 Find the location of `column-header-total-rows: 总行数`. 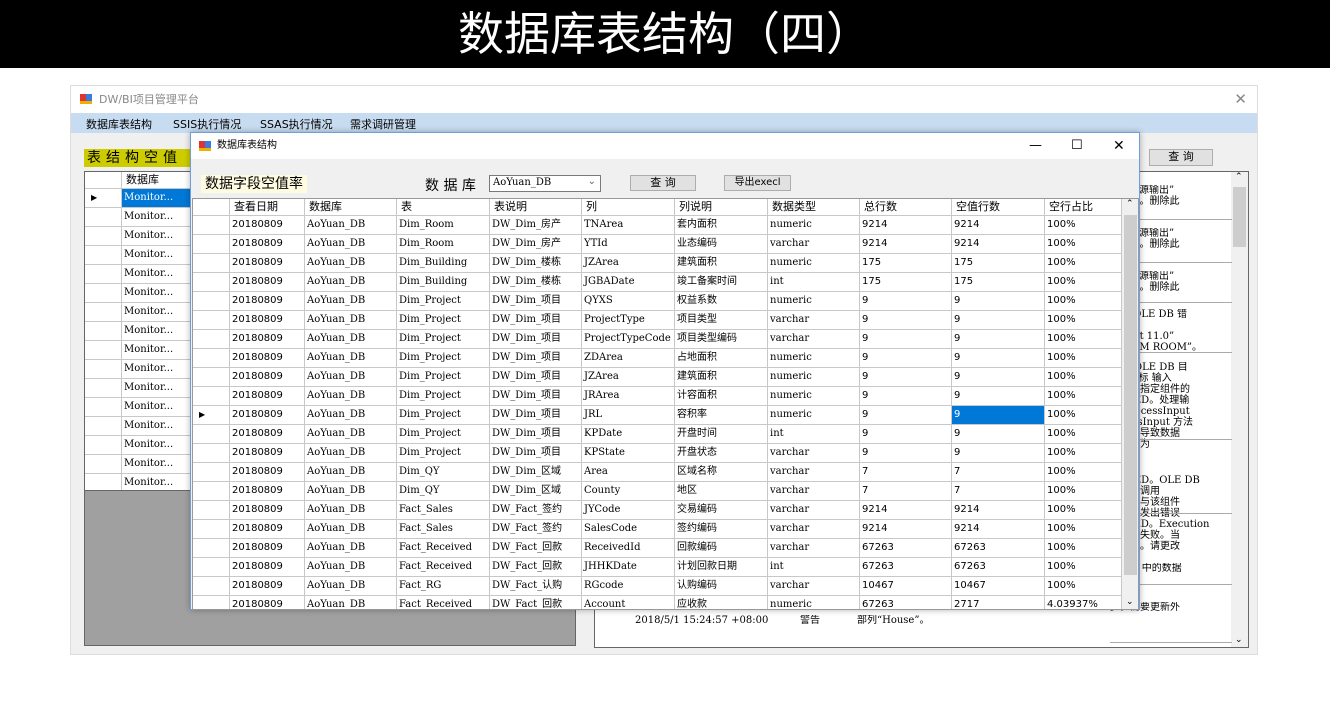

column-header-total-rows: 总行数 is located at coordinates (906, 207).